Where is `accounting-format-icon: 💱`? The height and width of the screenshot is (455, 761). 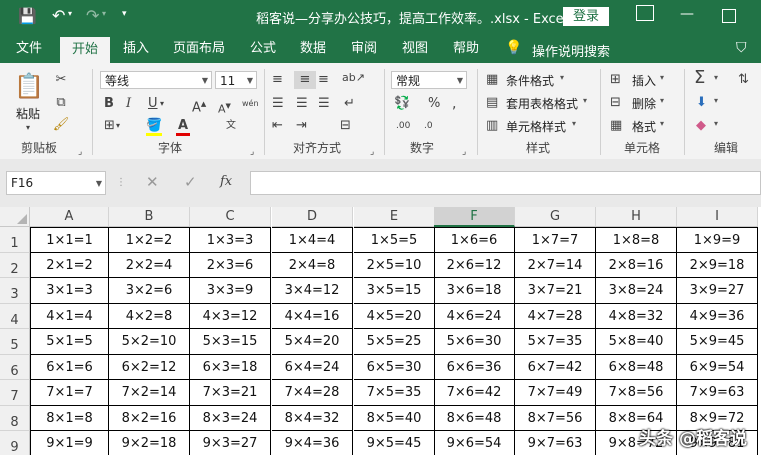
accounting-format-icon: 💱 is located at coordinates (402, 104).